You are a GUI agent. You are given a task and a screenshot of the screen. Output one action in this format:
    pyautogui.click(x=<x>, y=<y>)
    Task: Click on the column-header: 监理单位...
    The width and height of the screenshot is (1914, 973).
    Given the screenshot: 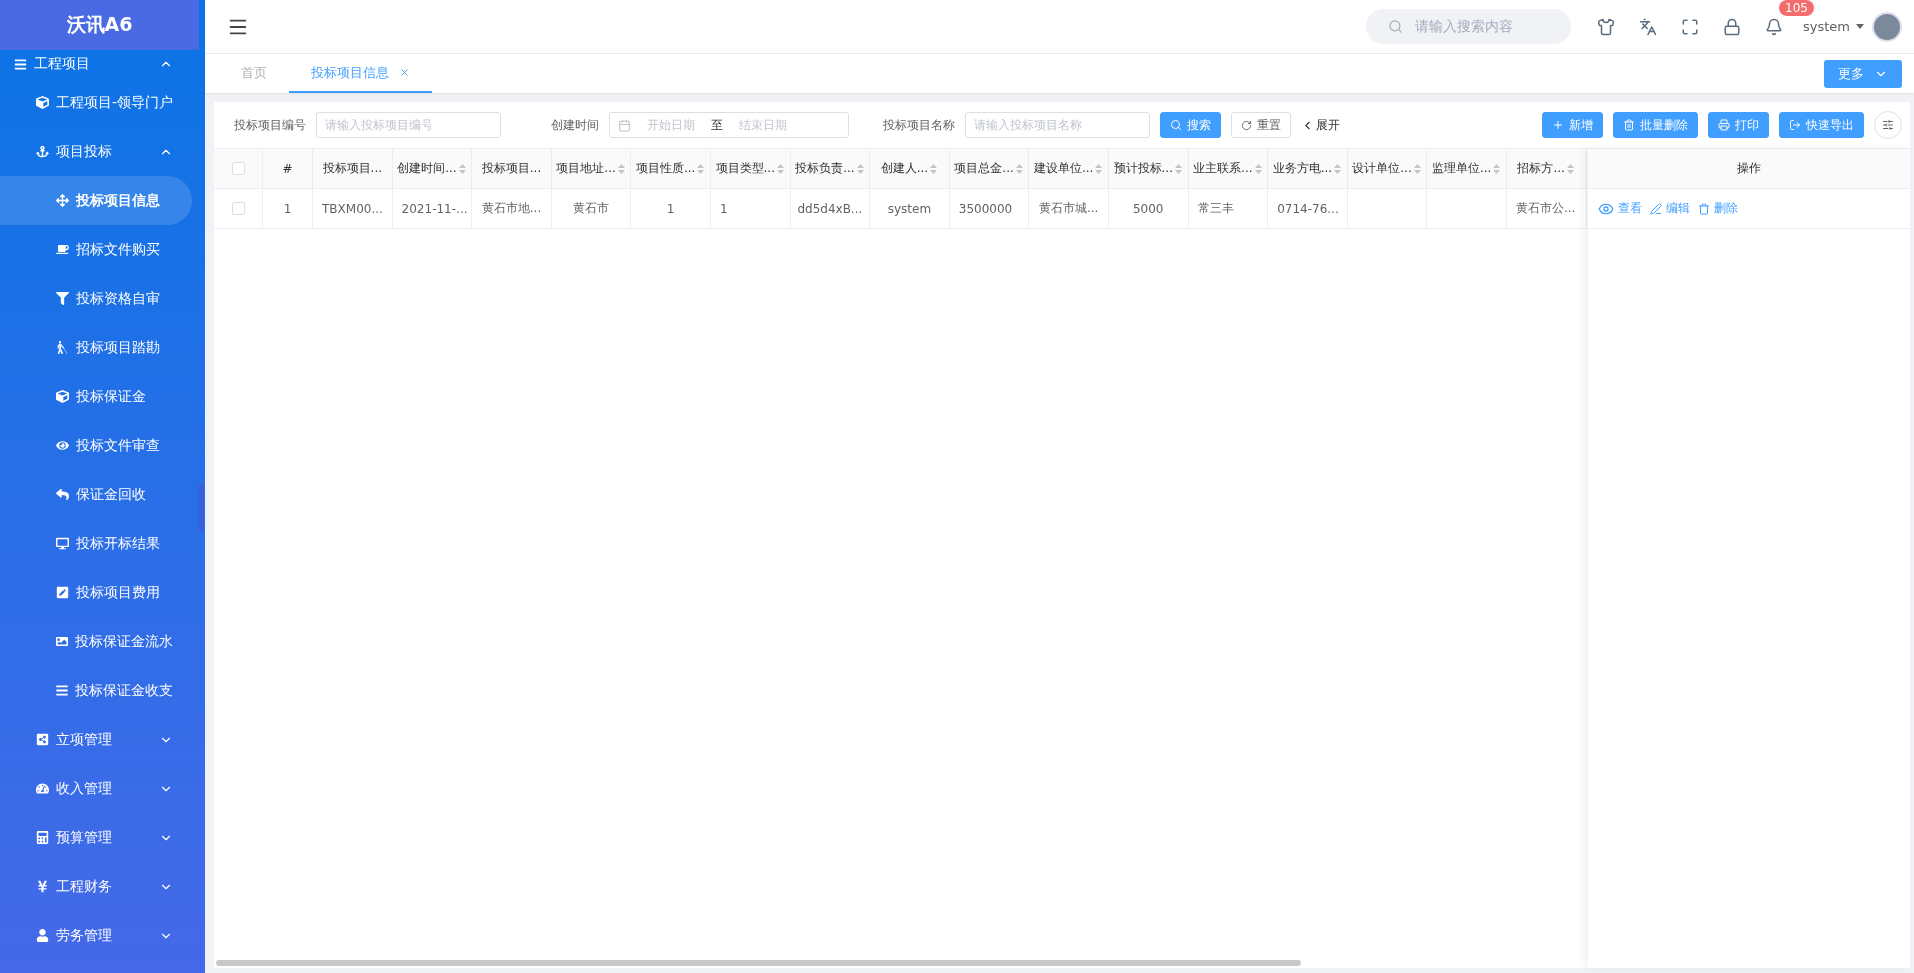 What is the action you would take?
    pyautogui.click(x=1467, y=169)
    